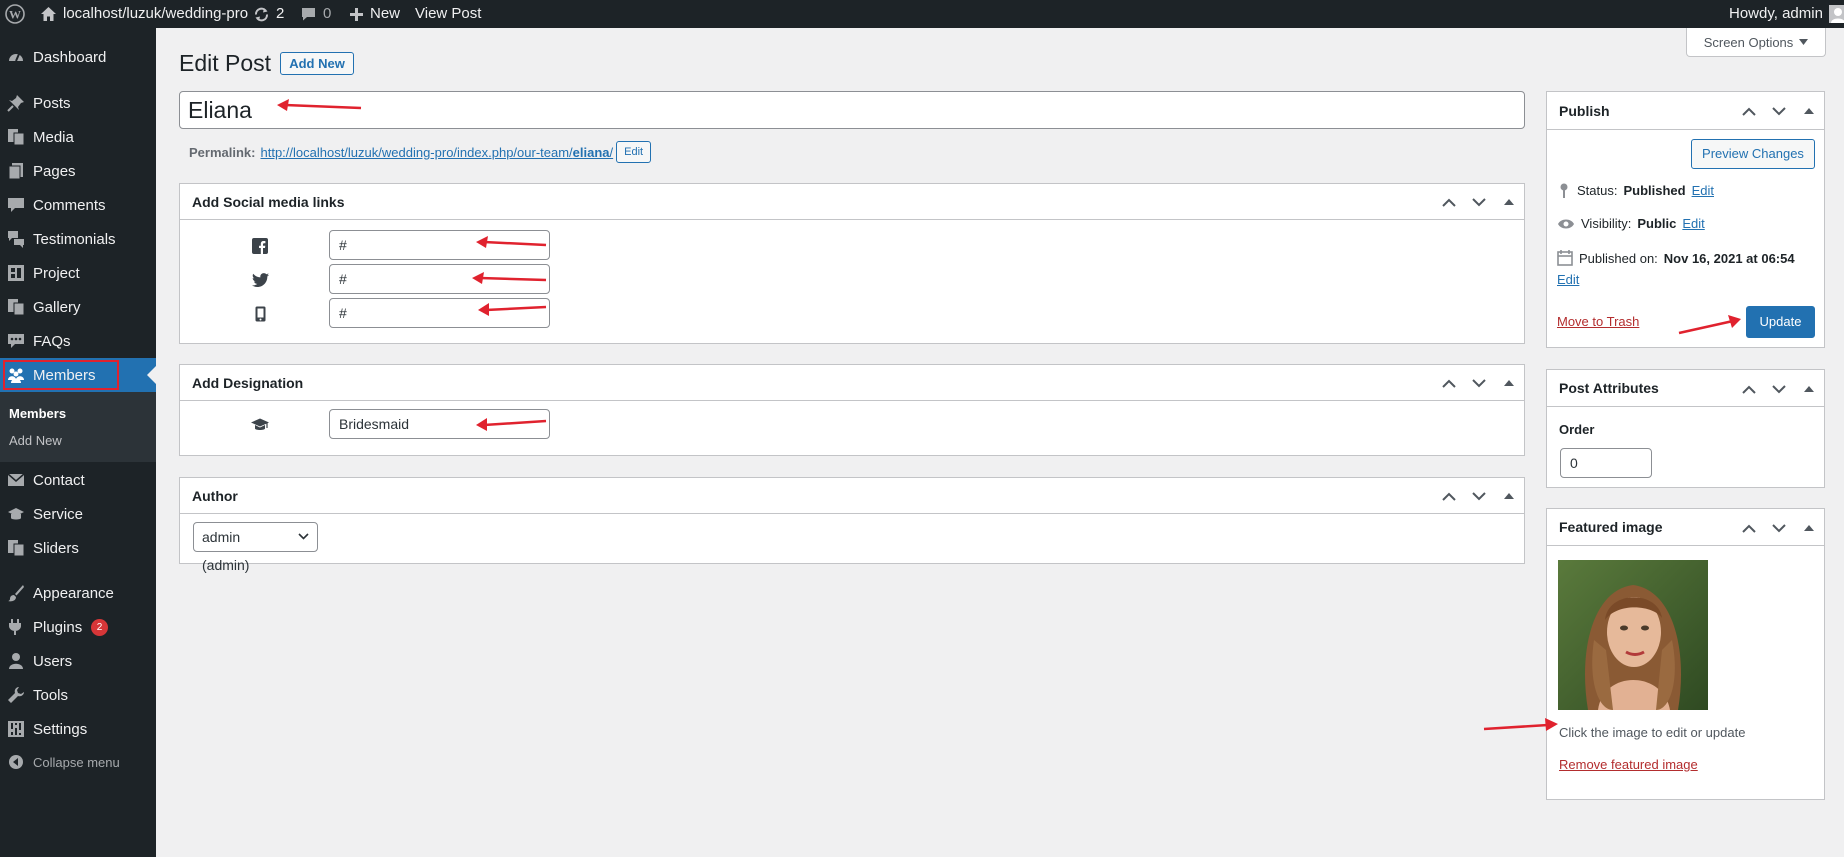  What do you see at coordinates (356, 14) in the screenshot?
I see `plus-icon` at bounding box center [356, 14].